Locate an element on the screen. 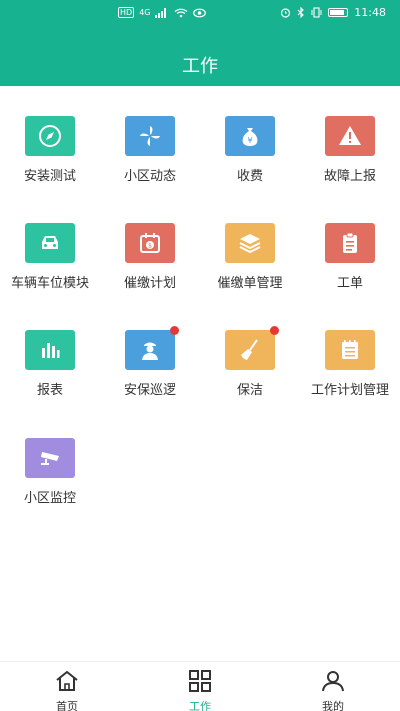  clipboard-icon is located at coordinates (350, 243).